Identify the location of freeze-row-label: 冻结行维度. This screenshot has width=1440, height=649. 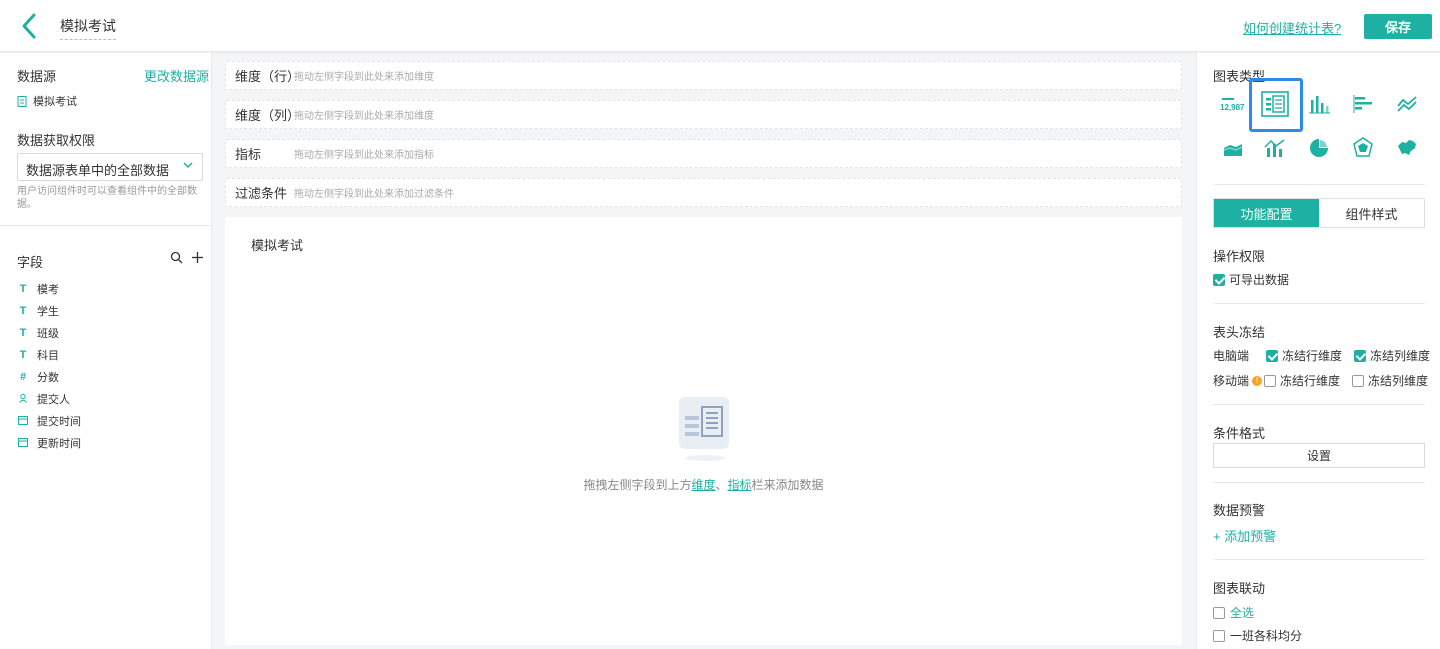
(1310, 381).